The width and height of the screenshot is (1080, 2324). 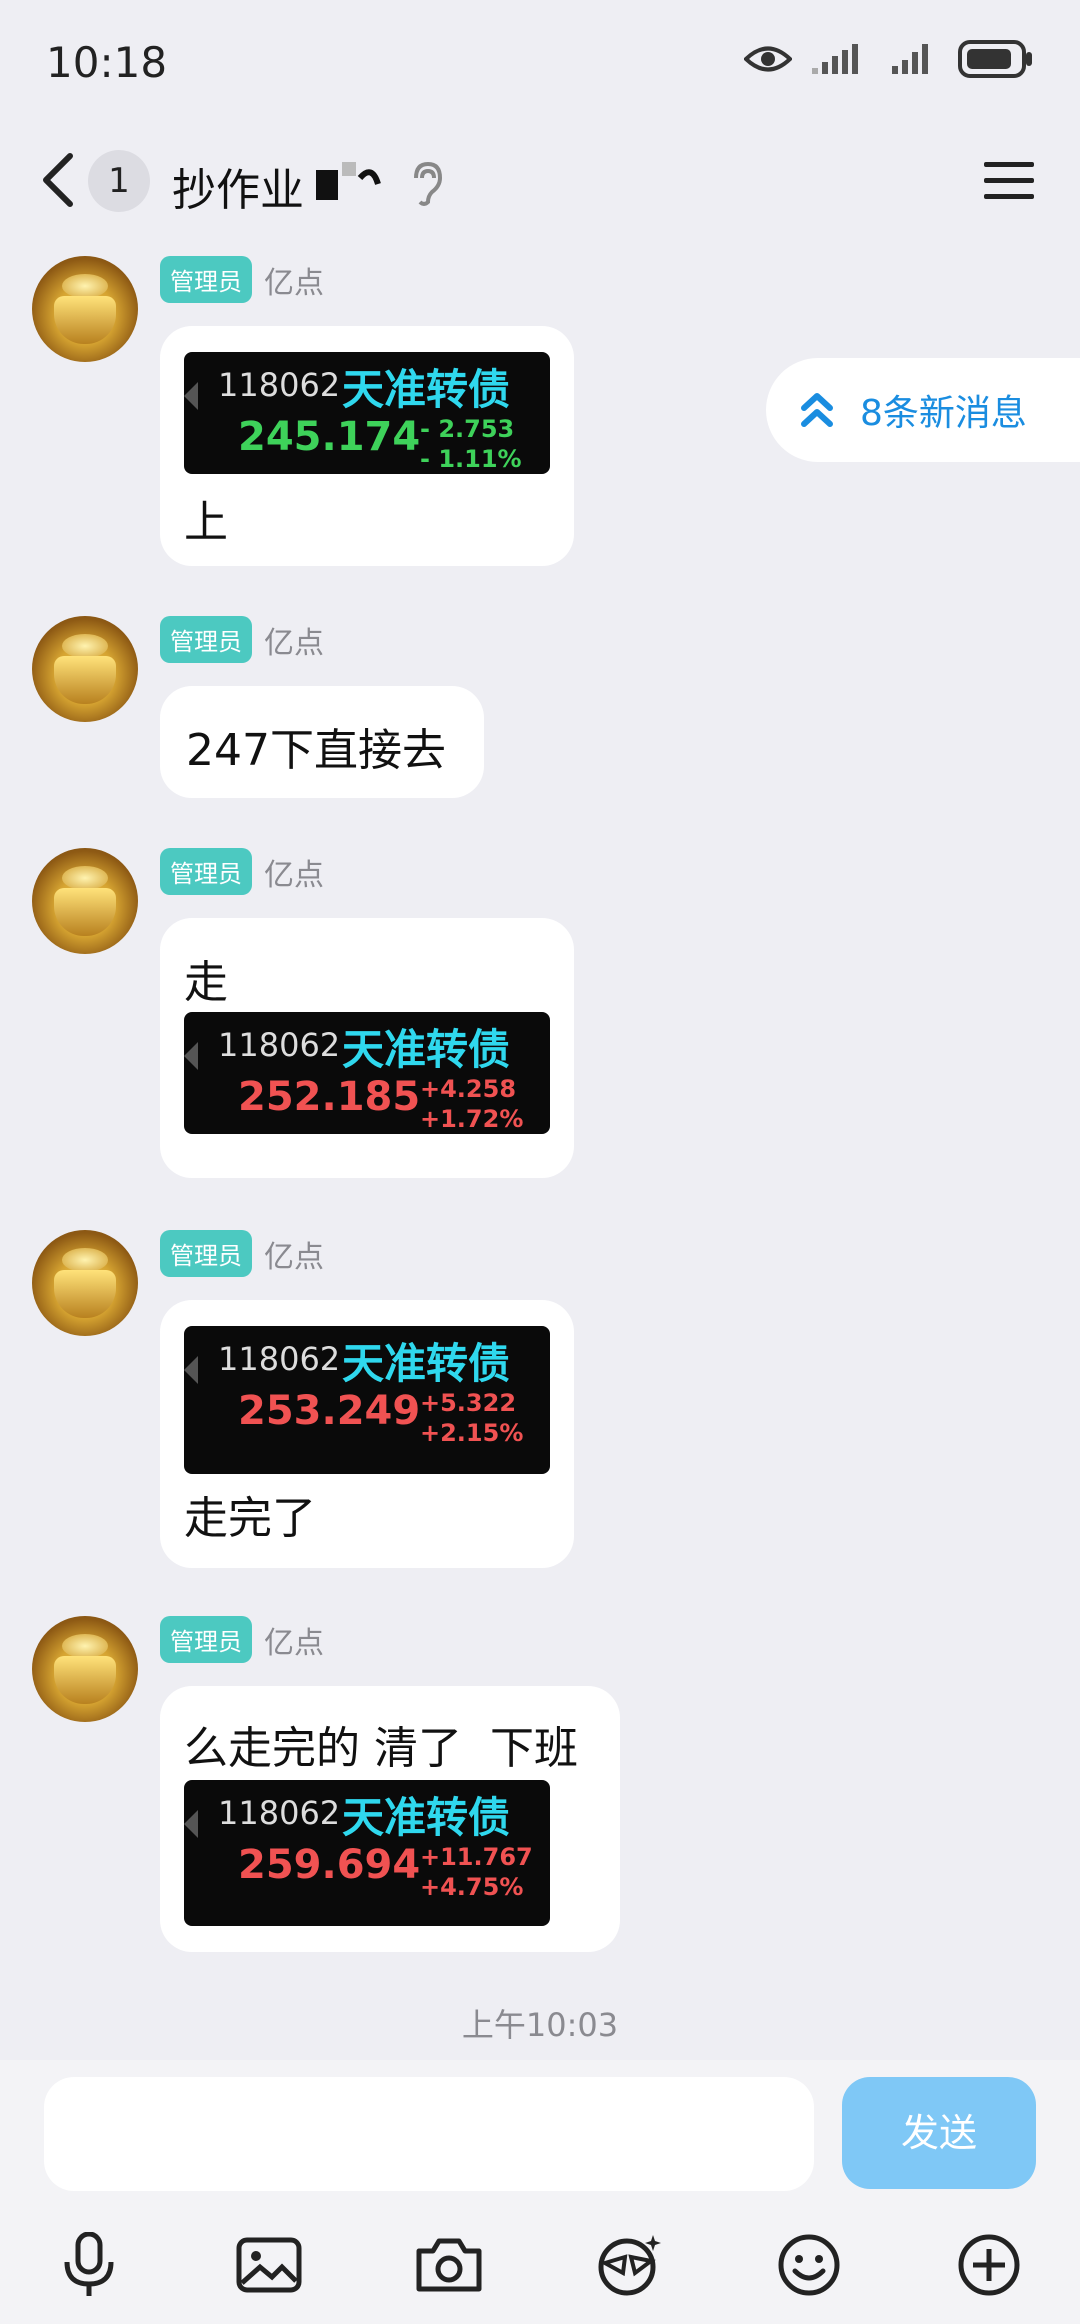 What do you see at coordinates (540, 2265) in the screenshot?
I see `input-toolbar` at bounding box center [540, 2265].